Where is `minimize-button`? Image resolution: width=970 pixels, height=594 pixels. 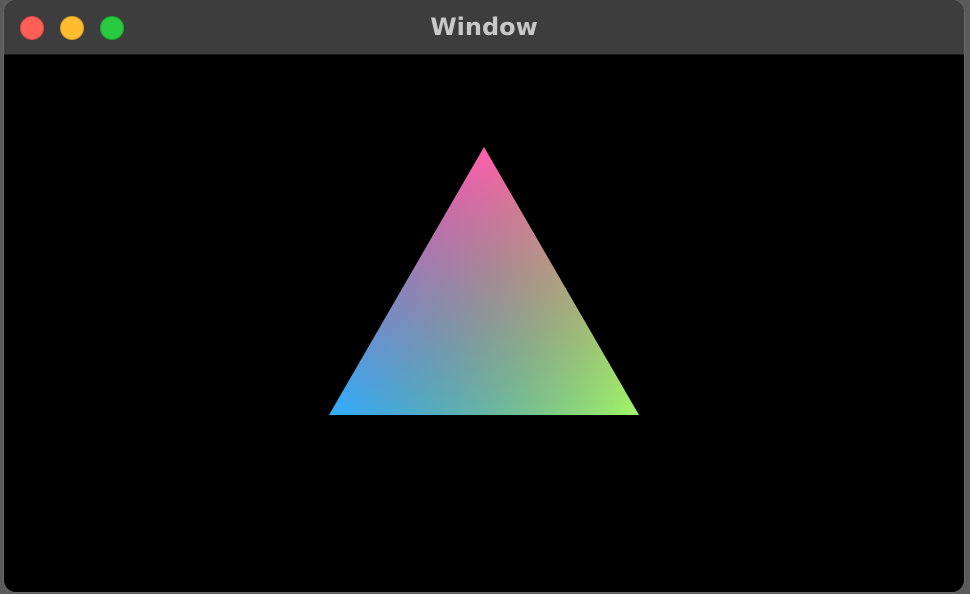
minimize-button is located at coordinates (72, 28).